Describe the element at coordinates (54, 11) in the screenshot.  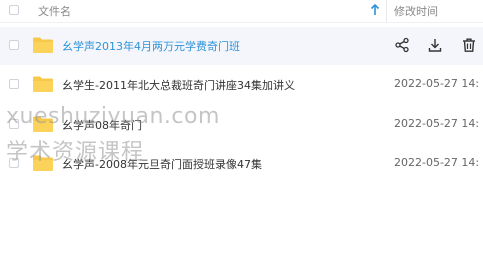
I see `column-header-name: 文件名` at that location.